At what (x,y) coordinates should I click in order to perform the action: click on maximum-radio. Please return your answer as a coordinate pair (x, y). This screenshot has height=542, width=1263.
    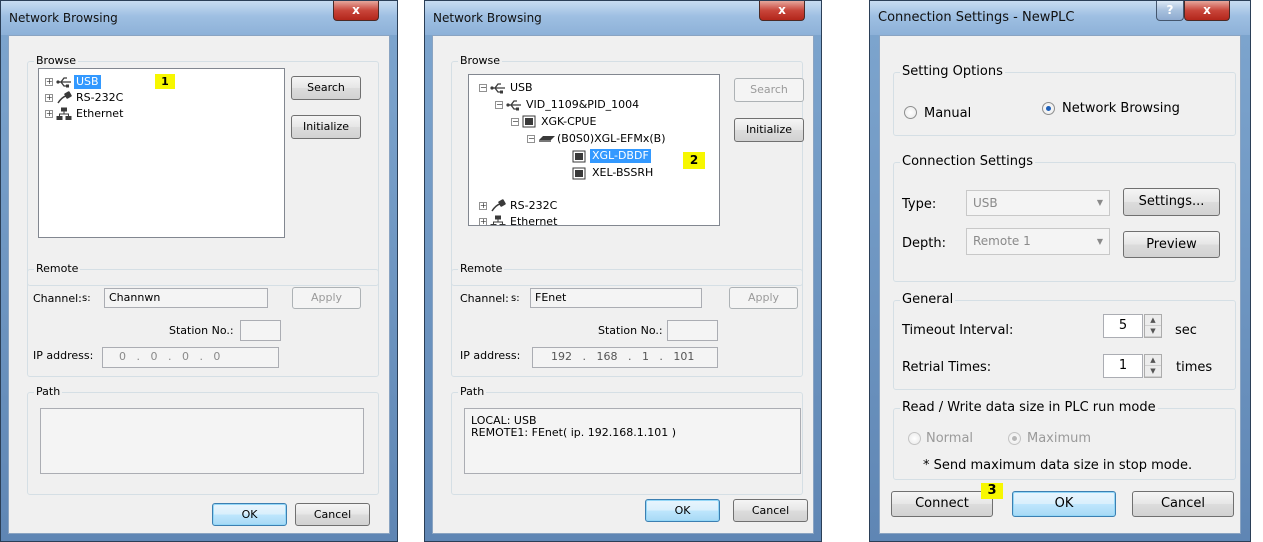
    Looking at the image, I should click on (1014, 438).